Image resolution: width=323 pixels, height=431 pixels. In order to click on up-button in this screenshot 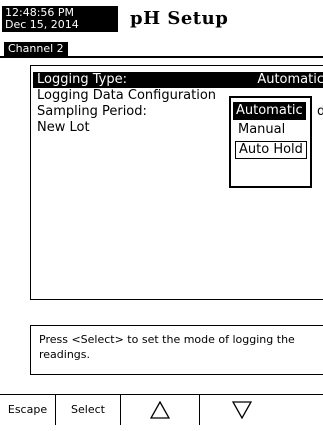, I will do `click(160, 410)`.